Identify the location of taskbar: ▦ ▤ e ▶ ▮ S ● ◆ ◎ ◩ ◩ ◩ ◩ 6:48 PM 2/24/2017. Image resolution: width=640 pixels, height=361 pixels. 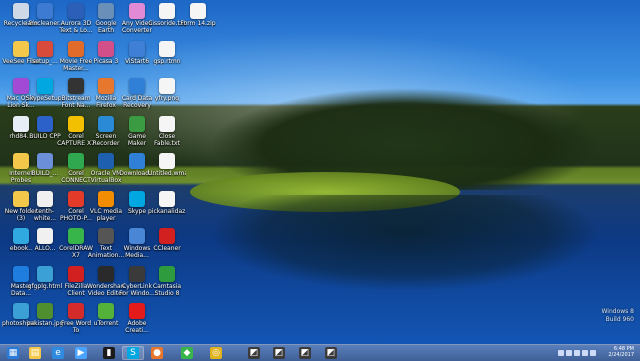
(320, 352).